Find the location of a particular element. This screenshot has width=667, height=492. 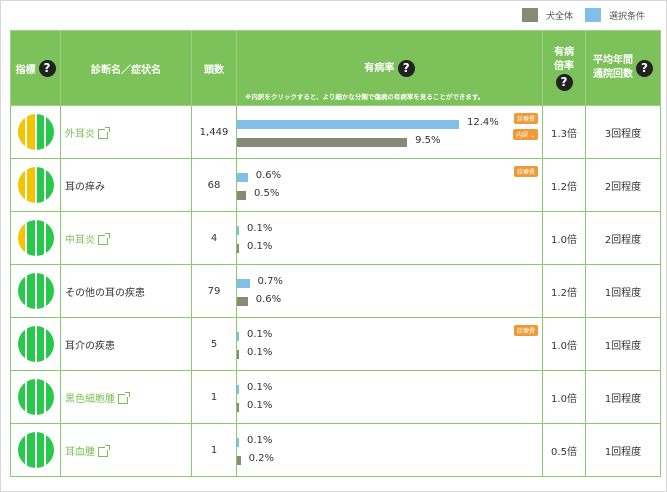

header-visits: 平均年間 通院回数 ? is located at coordinates (623, 68).